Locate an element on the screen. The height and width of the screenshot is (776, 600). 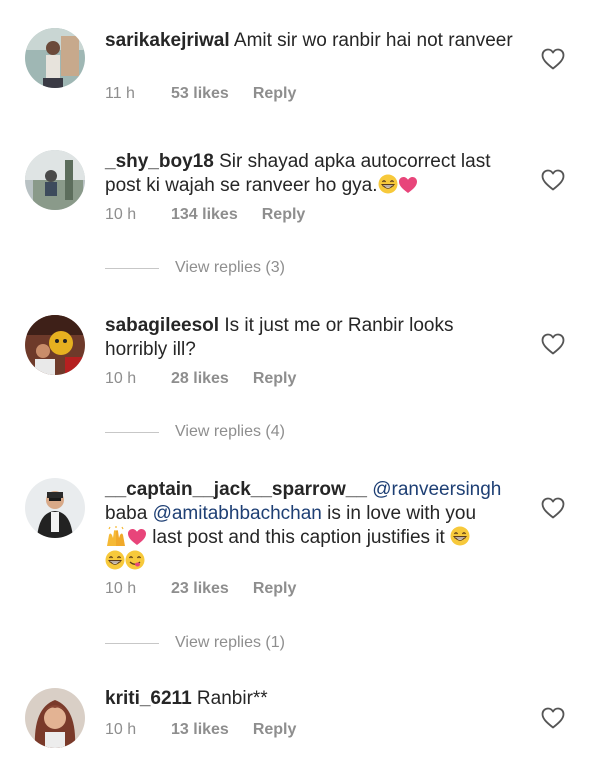
username: sarikakejriwal is located at coordinates (167, 40).